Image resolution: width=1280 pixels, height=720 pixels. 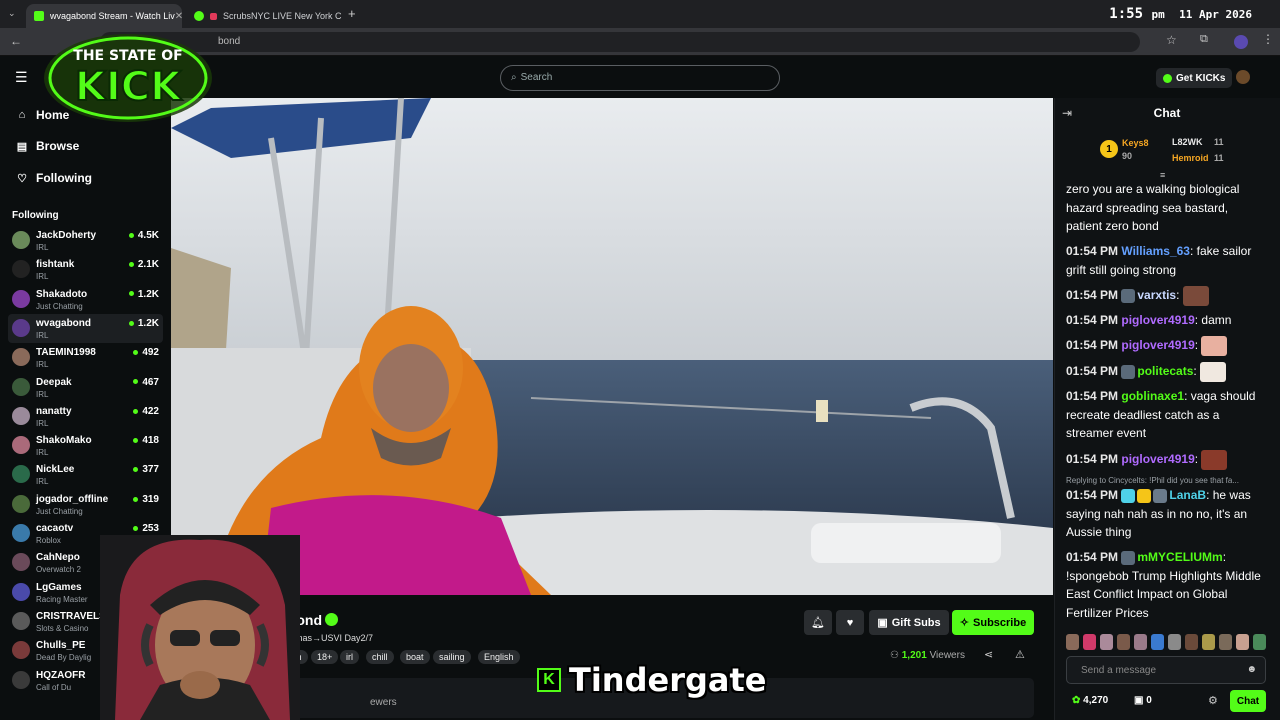 What do you see at coordinates (1187, 495) in the screenshot?
I see `message-username: LanaB` at bounding box center [1187, 495].